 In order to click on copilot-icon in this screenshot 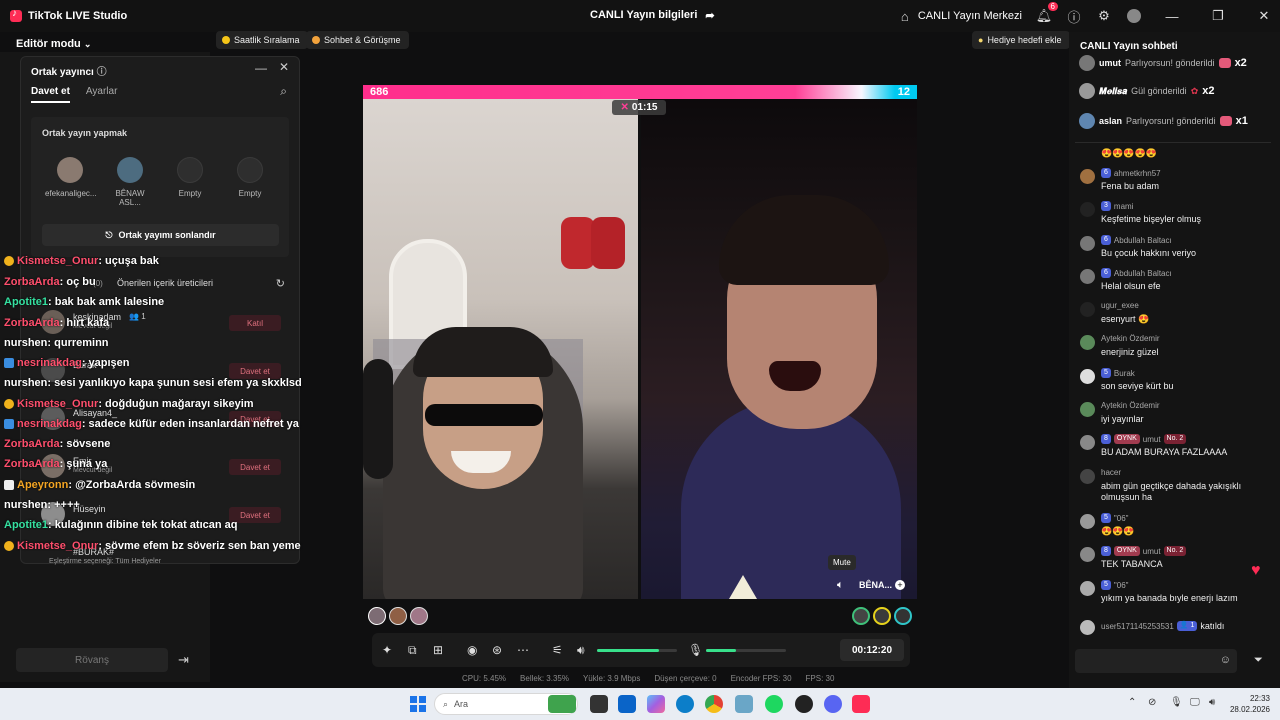, I will do `click(656, 704)`.